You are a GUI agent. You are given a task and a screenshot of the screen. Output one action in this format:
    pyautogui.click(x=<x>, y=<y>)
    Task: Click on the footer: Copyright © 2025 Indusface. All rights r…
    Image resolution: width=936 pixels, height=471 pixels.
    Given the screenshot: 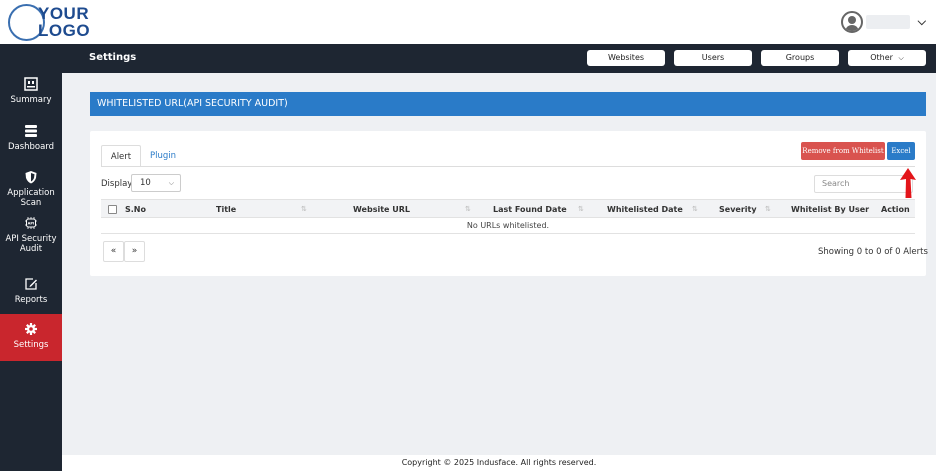 What is the action you would take?
    pyautogui.click(x=499, y=463)
    